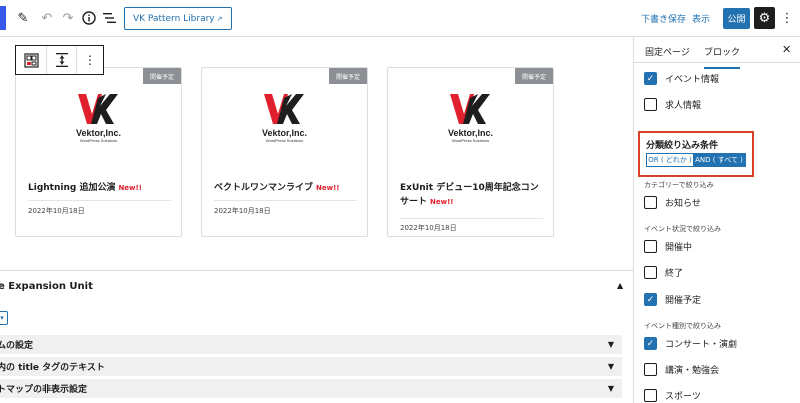 This screenshot has height=403, width=800. Describe the element at coordinates (682, 326) in the screenshot. I see `type-section-label: イベント種別で絞り込み` at that location.